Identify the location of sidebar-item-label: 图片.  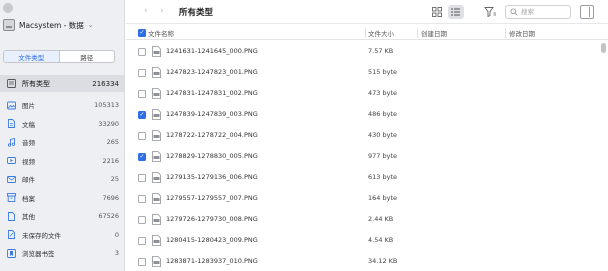
(28, 106).